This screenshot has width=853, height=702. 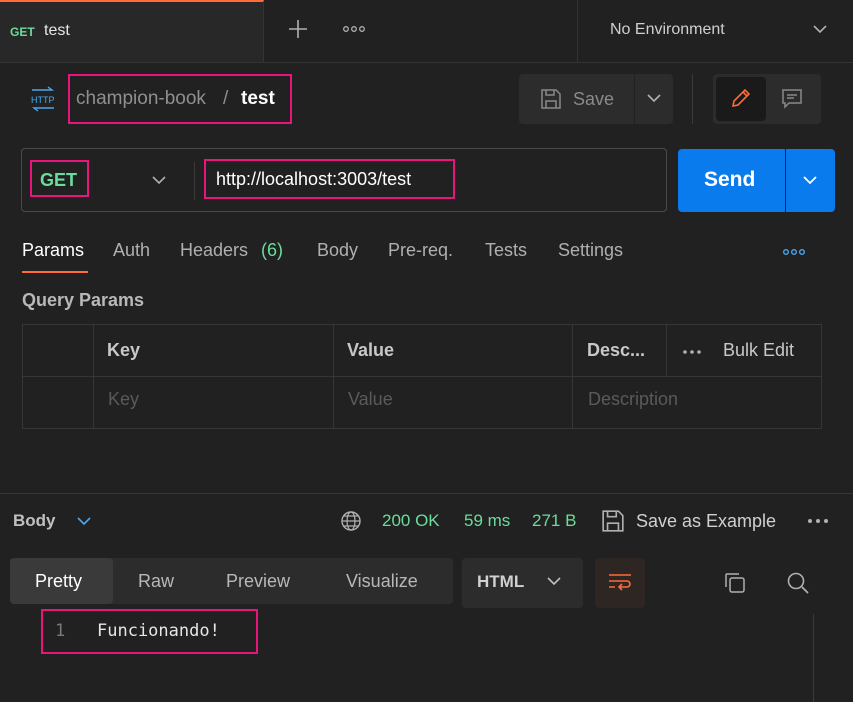 I want to click on send-button-label: Send, so click(x=730, y=179).